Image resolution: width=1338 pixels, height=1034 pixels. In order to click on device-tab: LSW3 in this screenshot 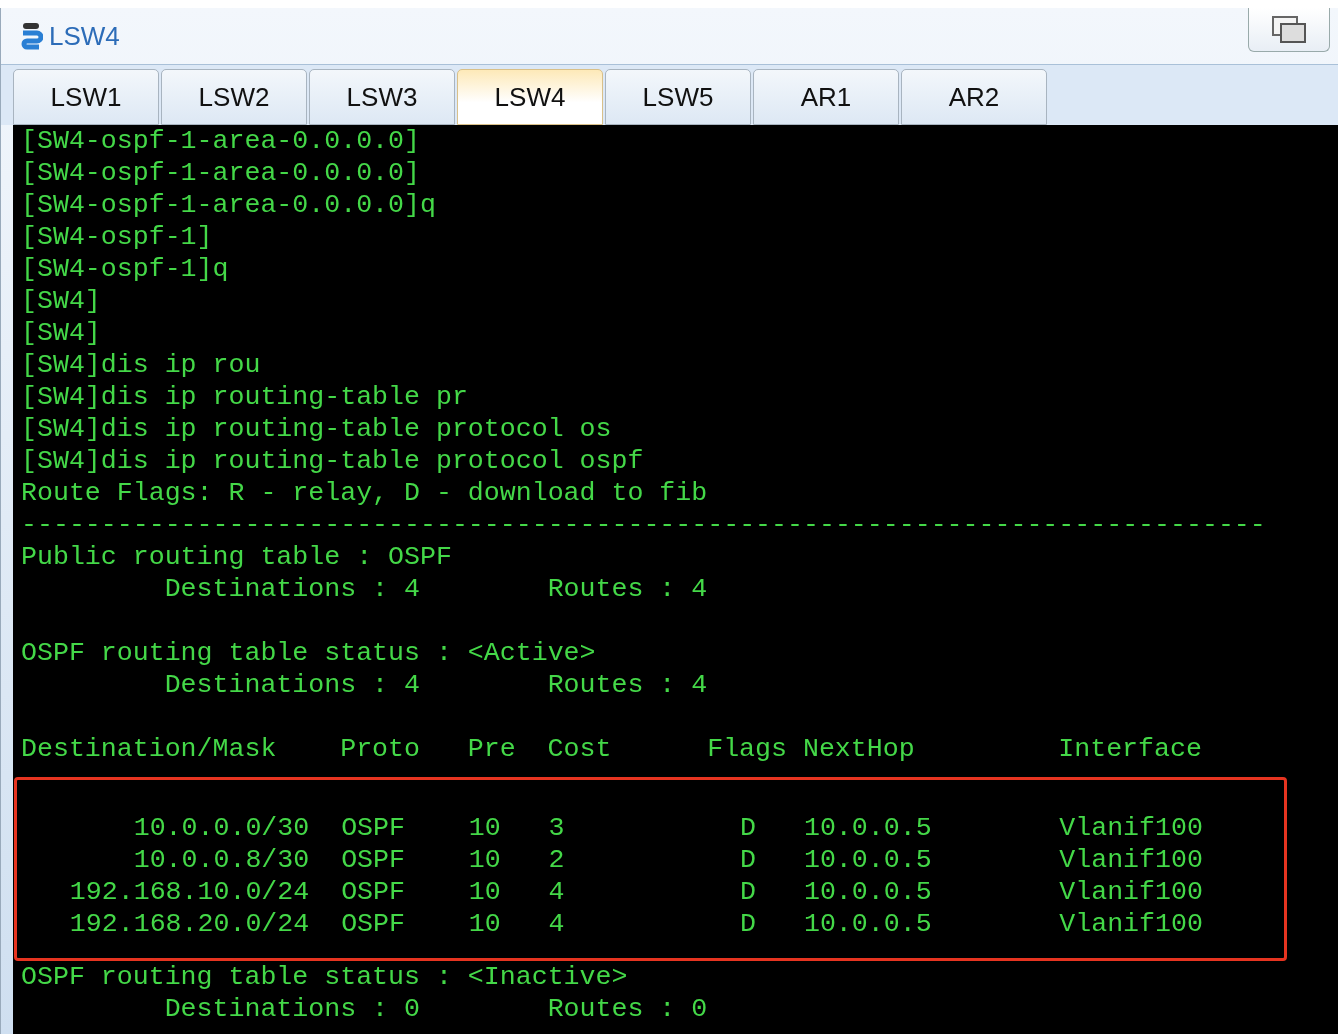, I will do `click(382, 97)`.